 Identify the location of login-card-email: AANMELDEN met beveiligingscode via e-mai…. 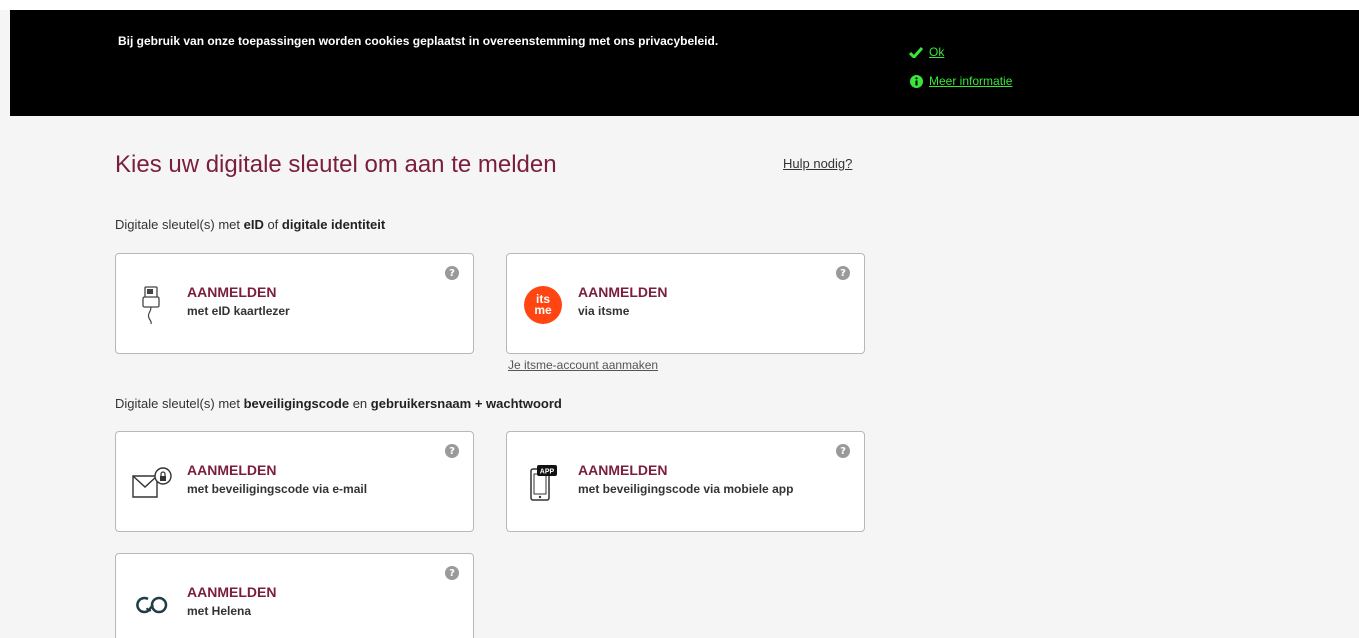
(294, 481).